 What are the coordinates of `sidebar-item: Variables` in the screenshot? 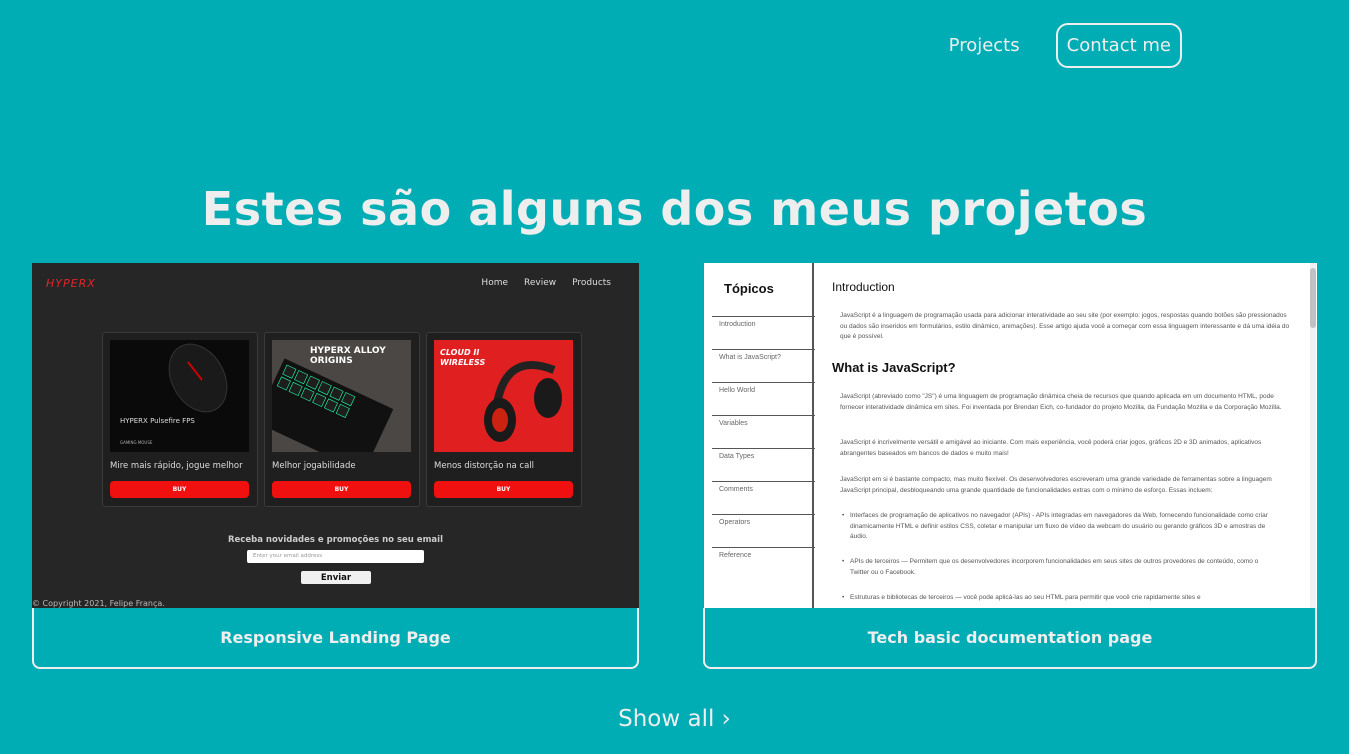 It's located at (763, 431).